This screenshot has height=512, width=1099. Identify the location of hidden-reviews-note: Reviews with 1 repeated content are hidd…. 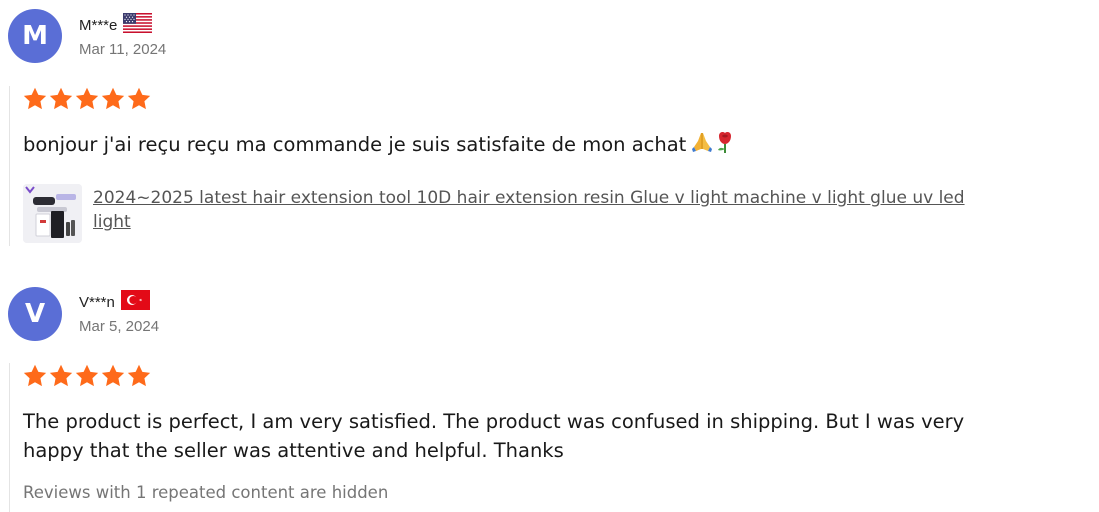
(206, 492).